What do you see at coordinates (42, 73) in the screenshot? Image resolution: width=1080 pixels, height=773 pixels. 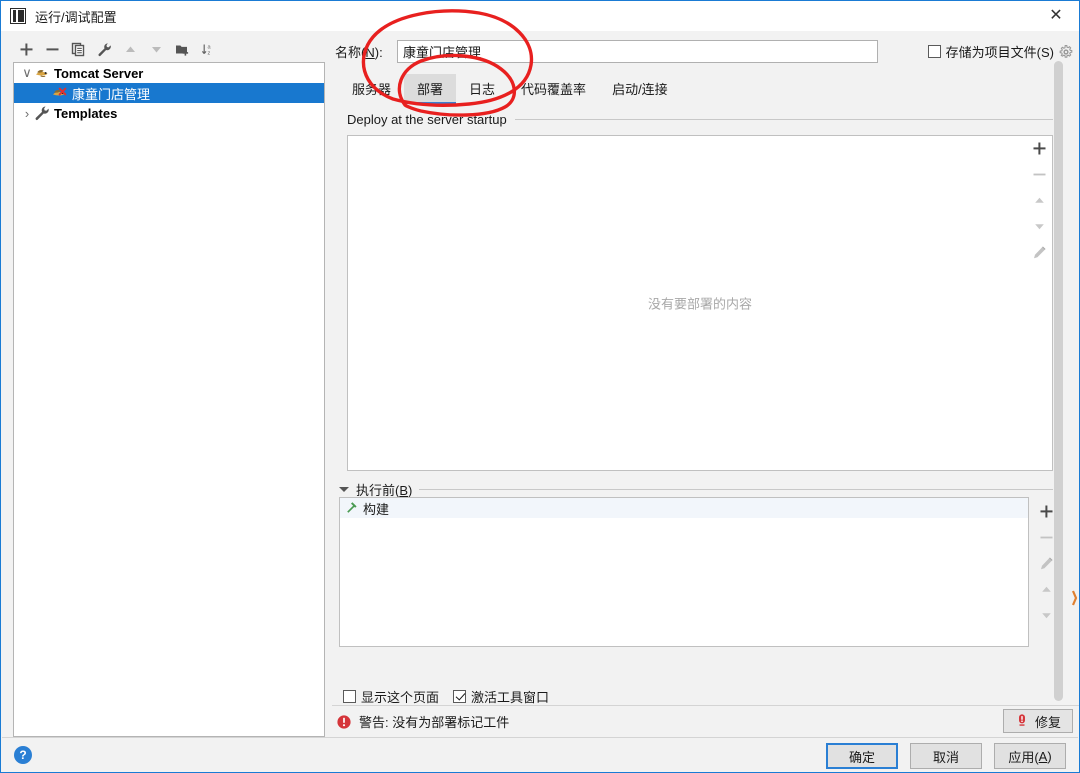 I see `tomcat-icon` at bounding box center [42, 73].